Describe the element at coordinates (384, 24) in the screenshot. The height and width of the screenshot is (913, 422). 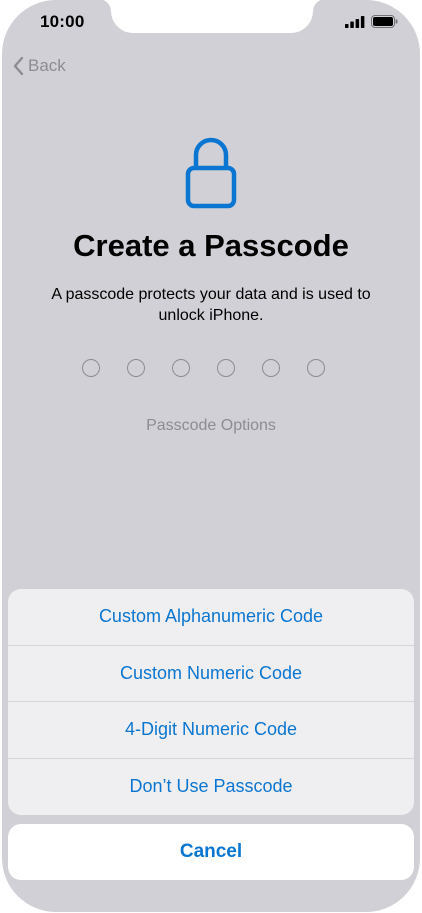
I see `battery-icon` at that location.